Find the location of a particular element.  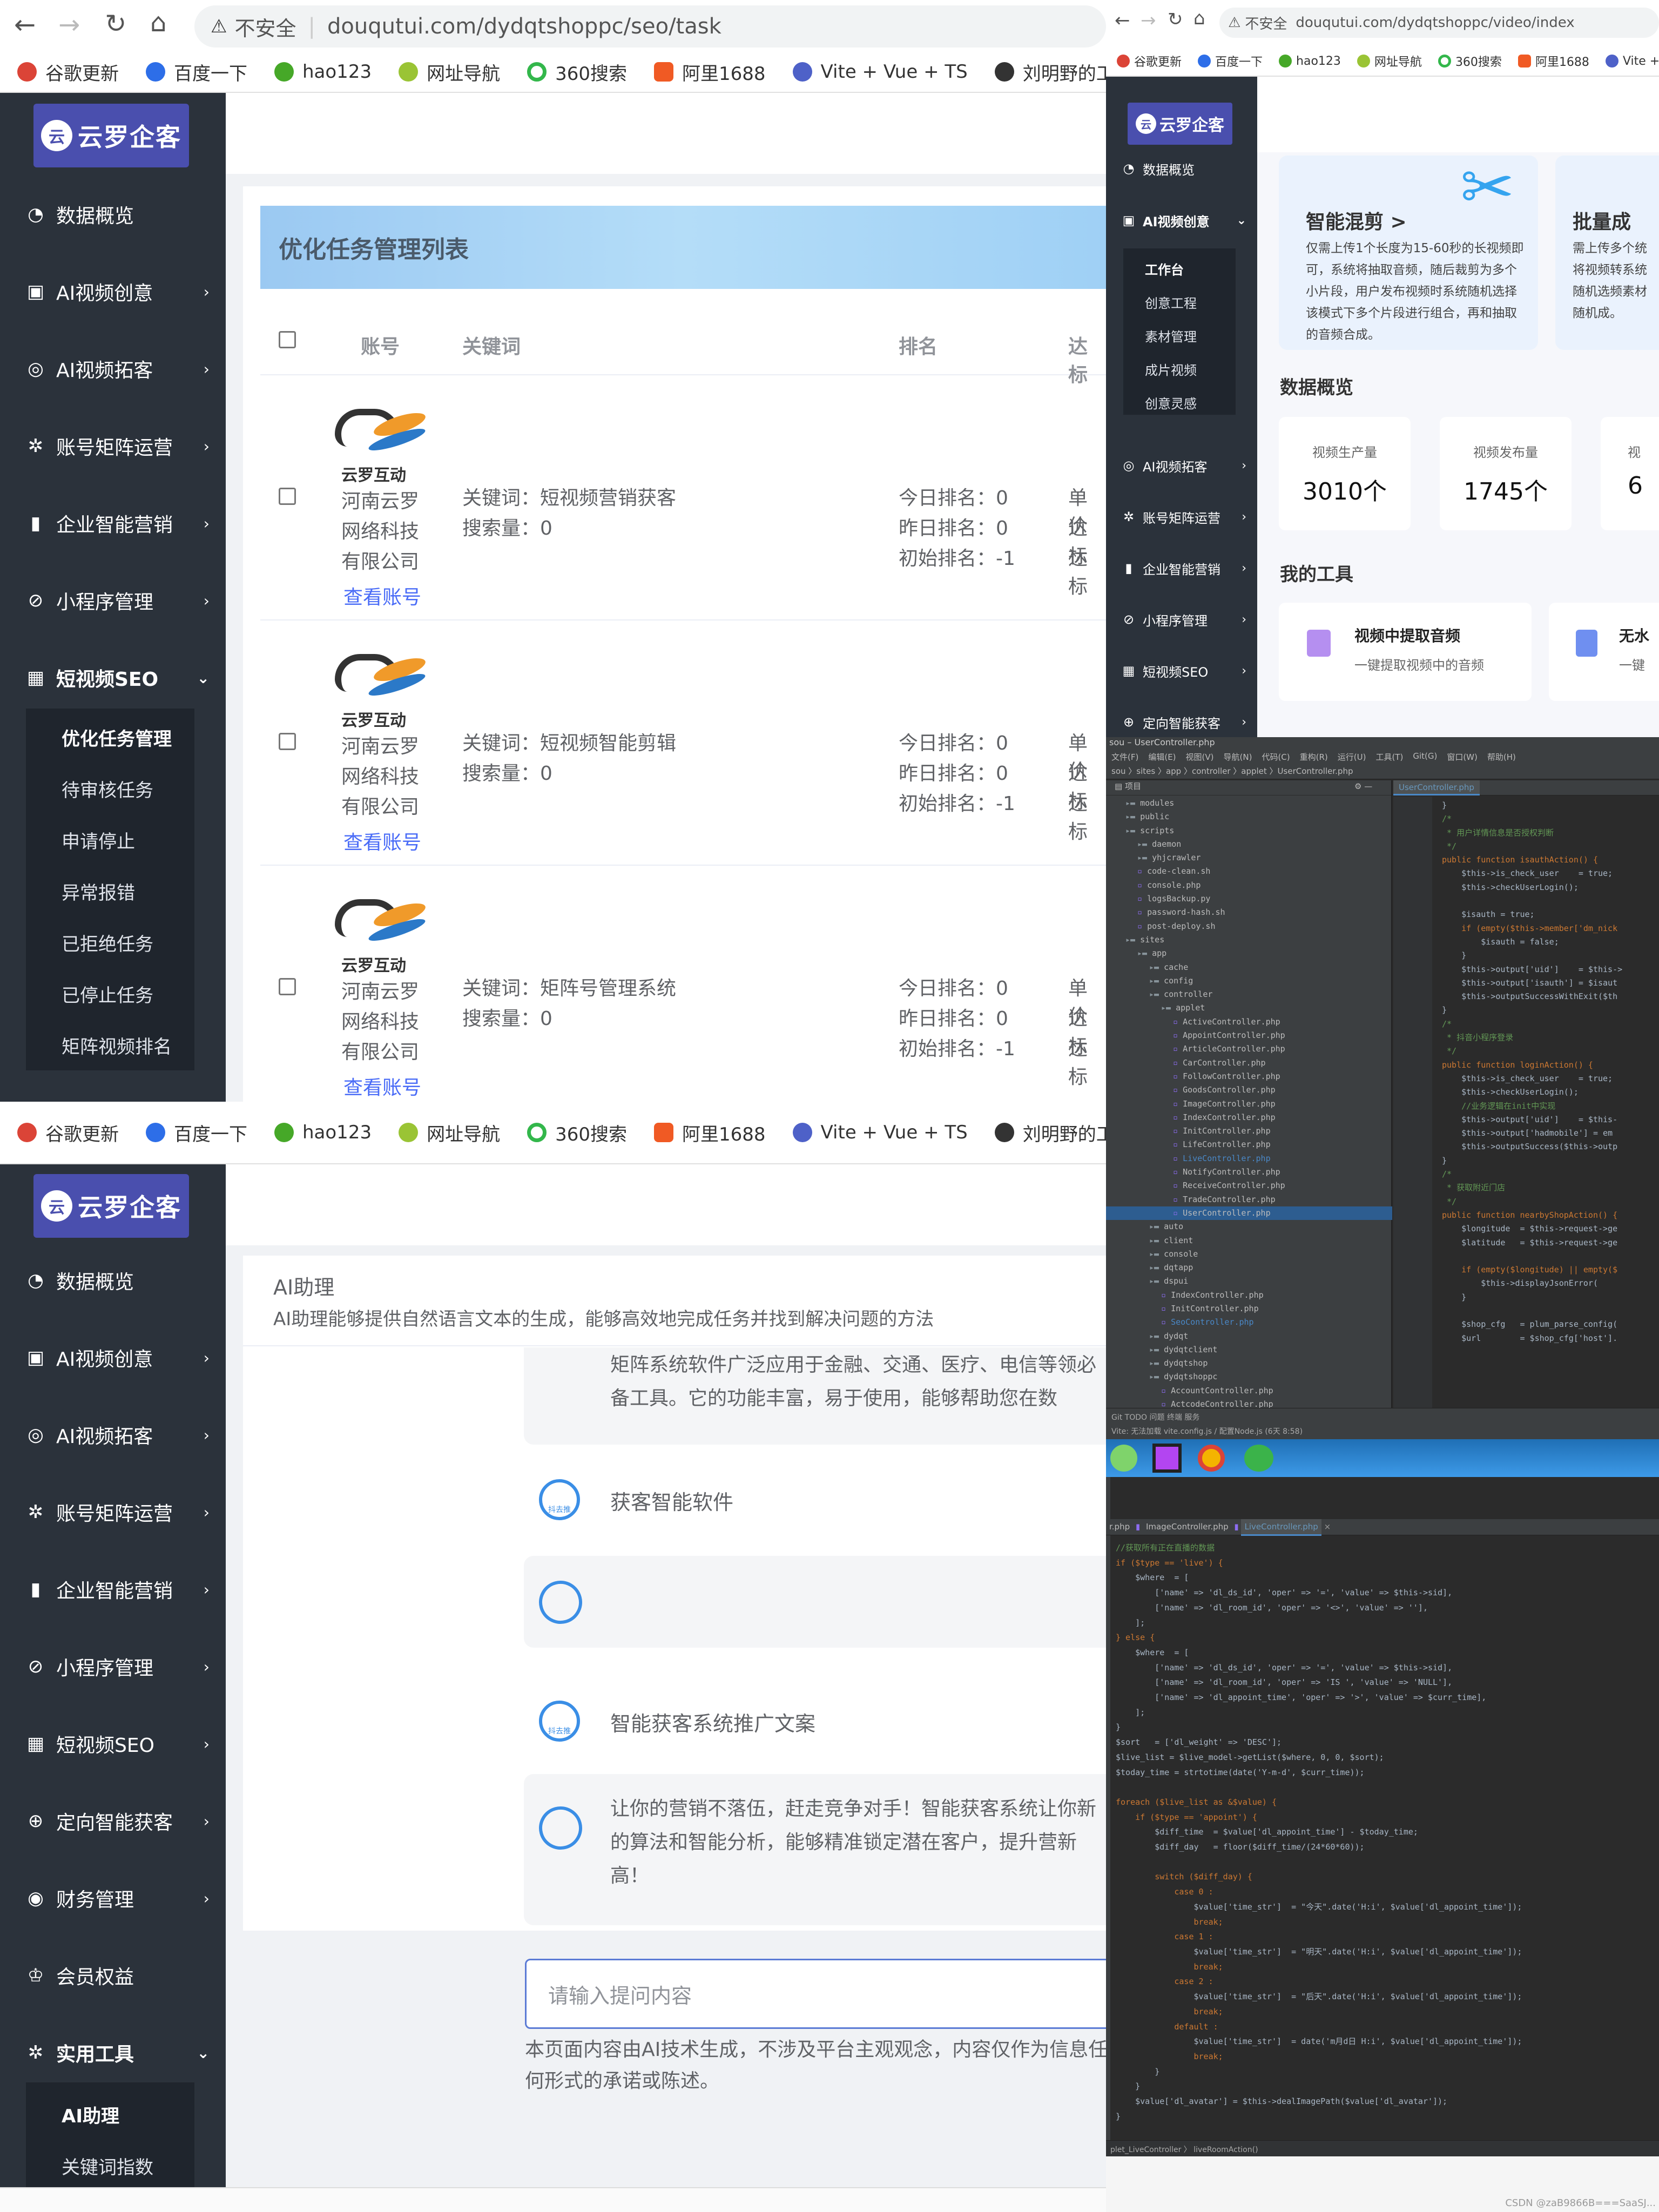

sidebar-item-seo: ▦ 短视频SEO › is located at coordinates (1181, 670).